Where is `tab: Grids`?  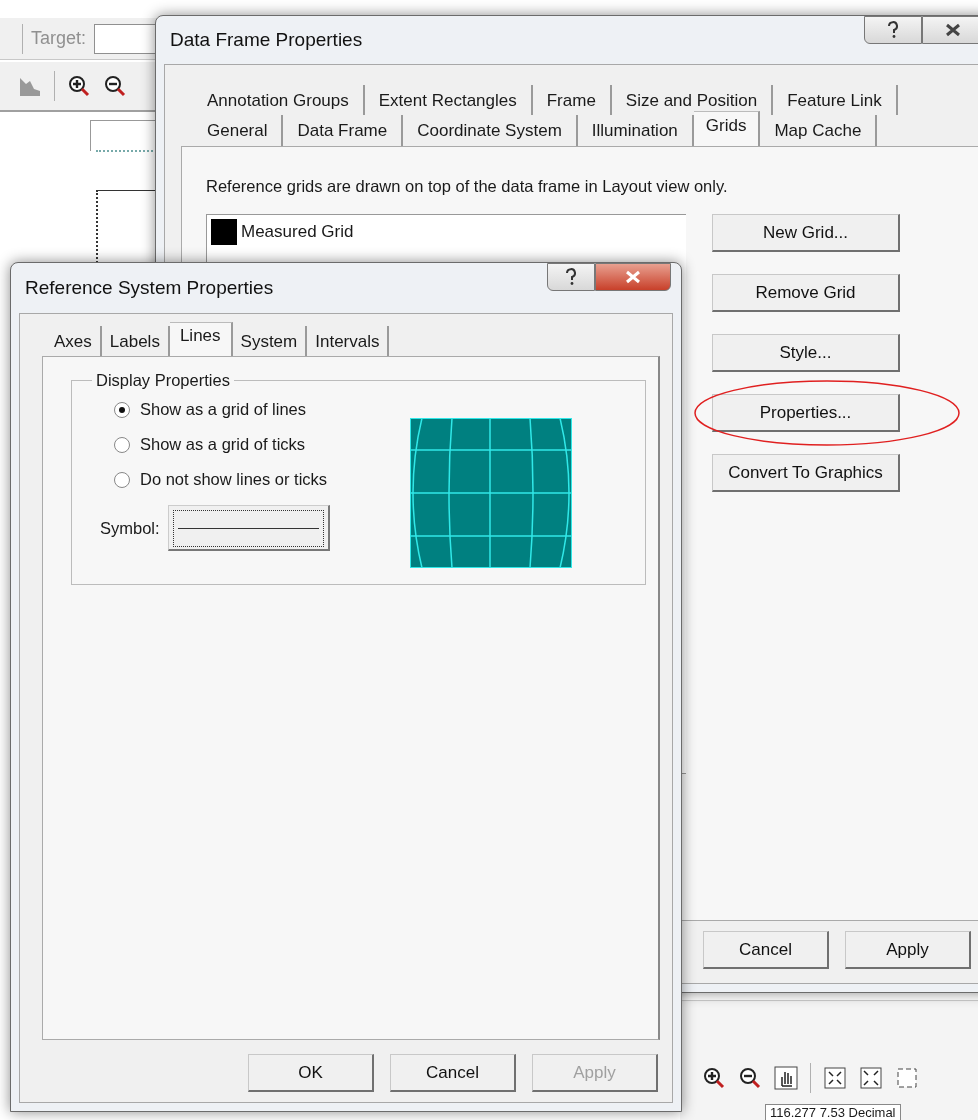
tab: Grids is located at coordinates (727, 128).